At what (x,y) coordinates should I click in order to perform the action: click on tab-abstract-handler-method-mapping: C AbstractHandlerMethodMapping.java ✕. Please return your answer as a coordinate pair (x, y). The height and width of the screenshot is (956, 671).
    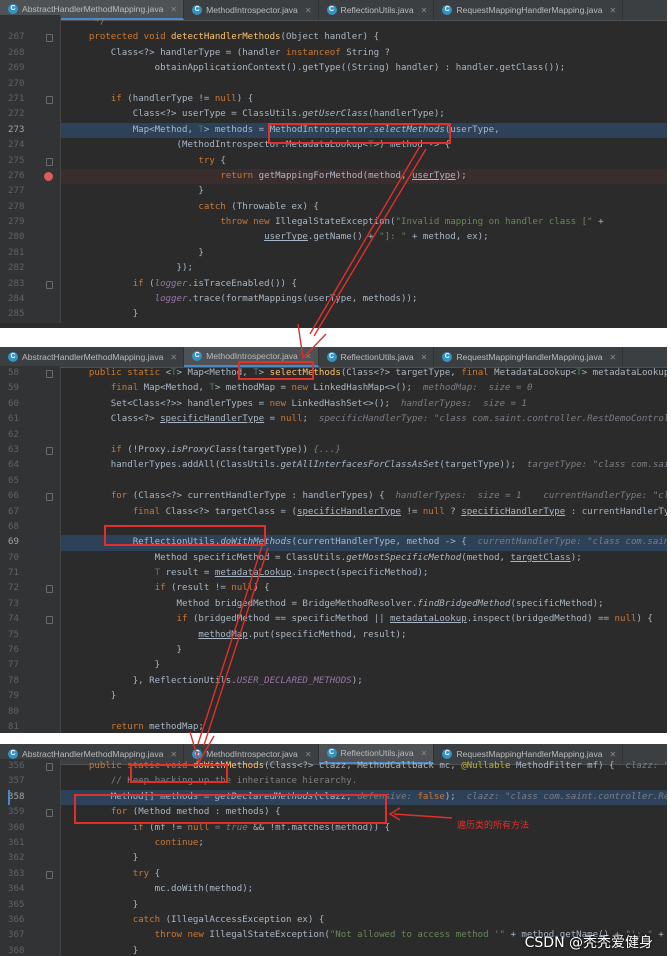
    Looking at the image, I should click on (92, 357).